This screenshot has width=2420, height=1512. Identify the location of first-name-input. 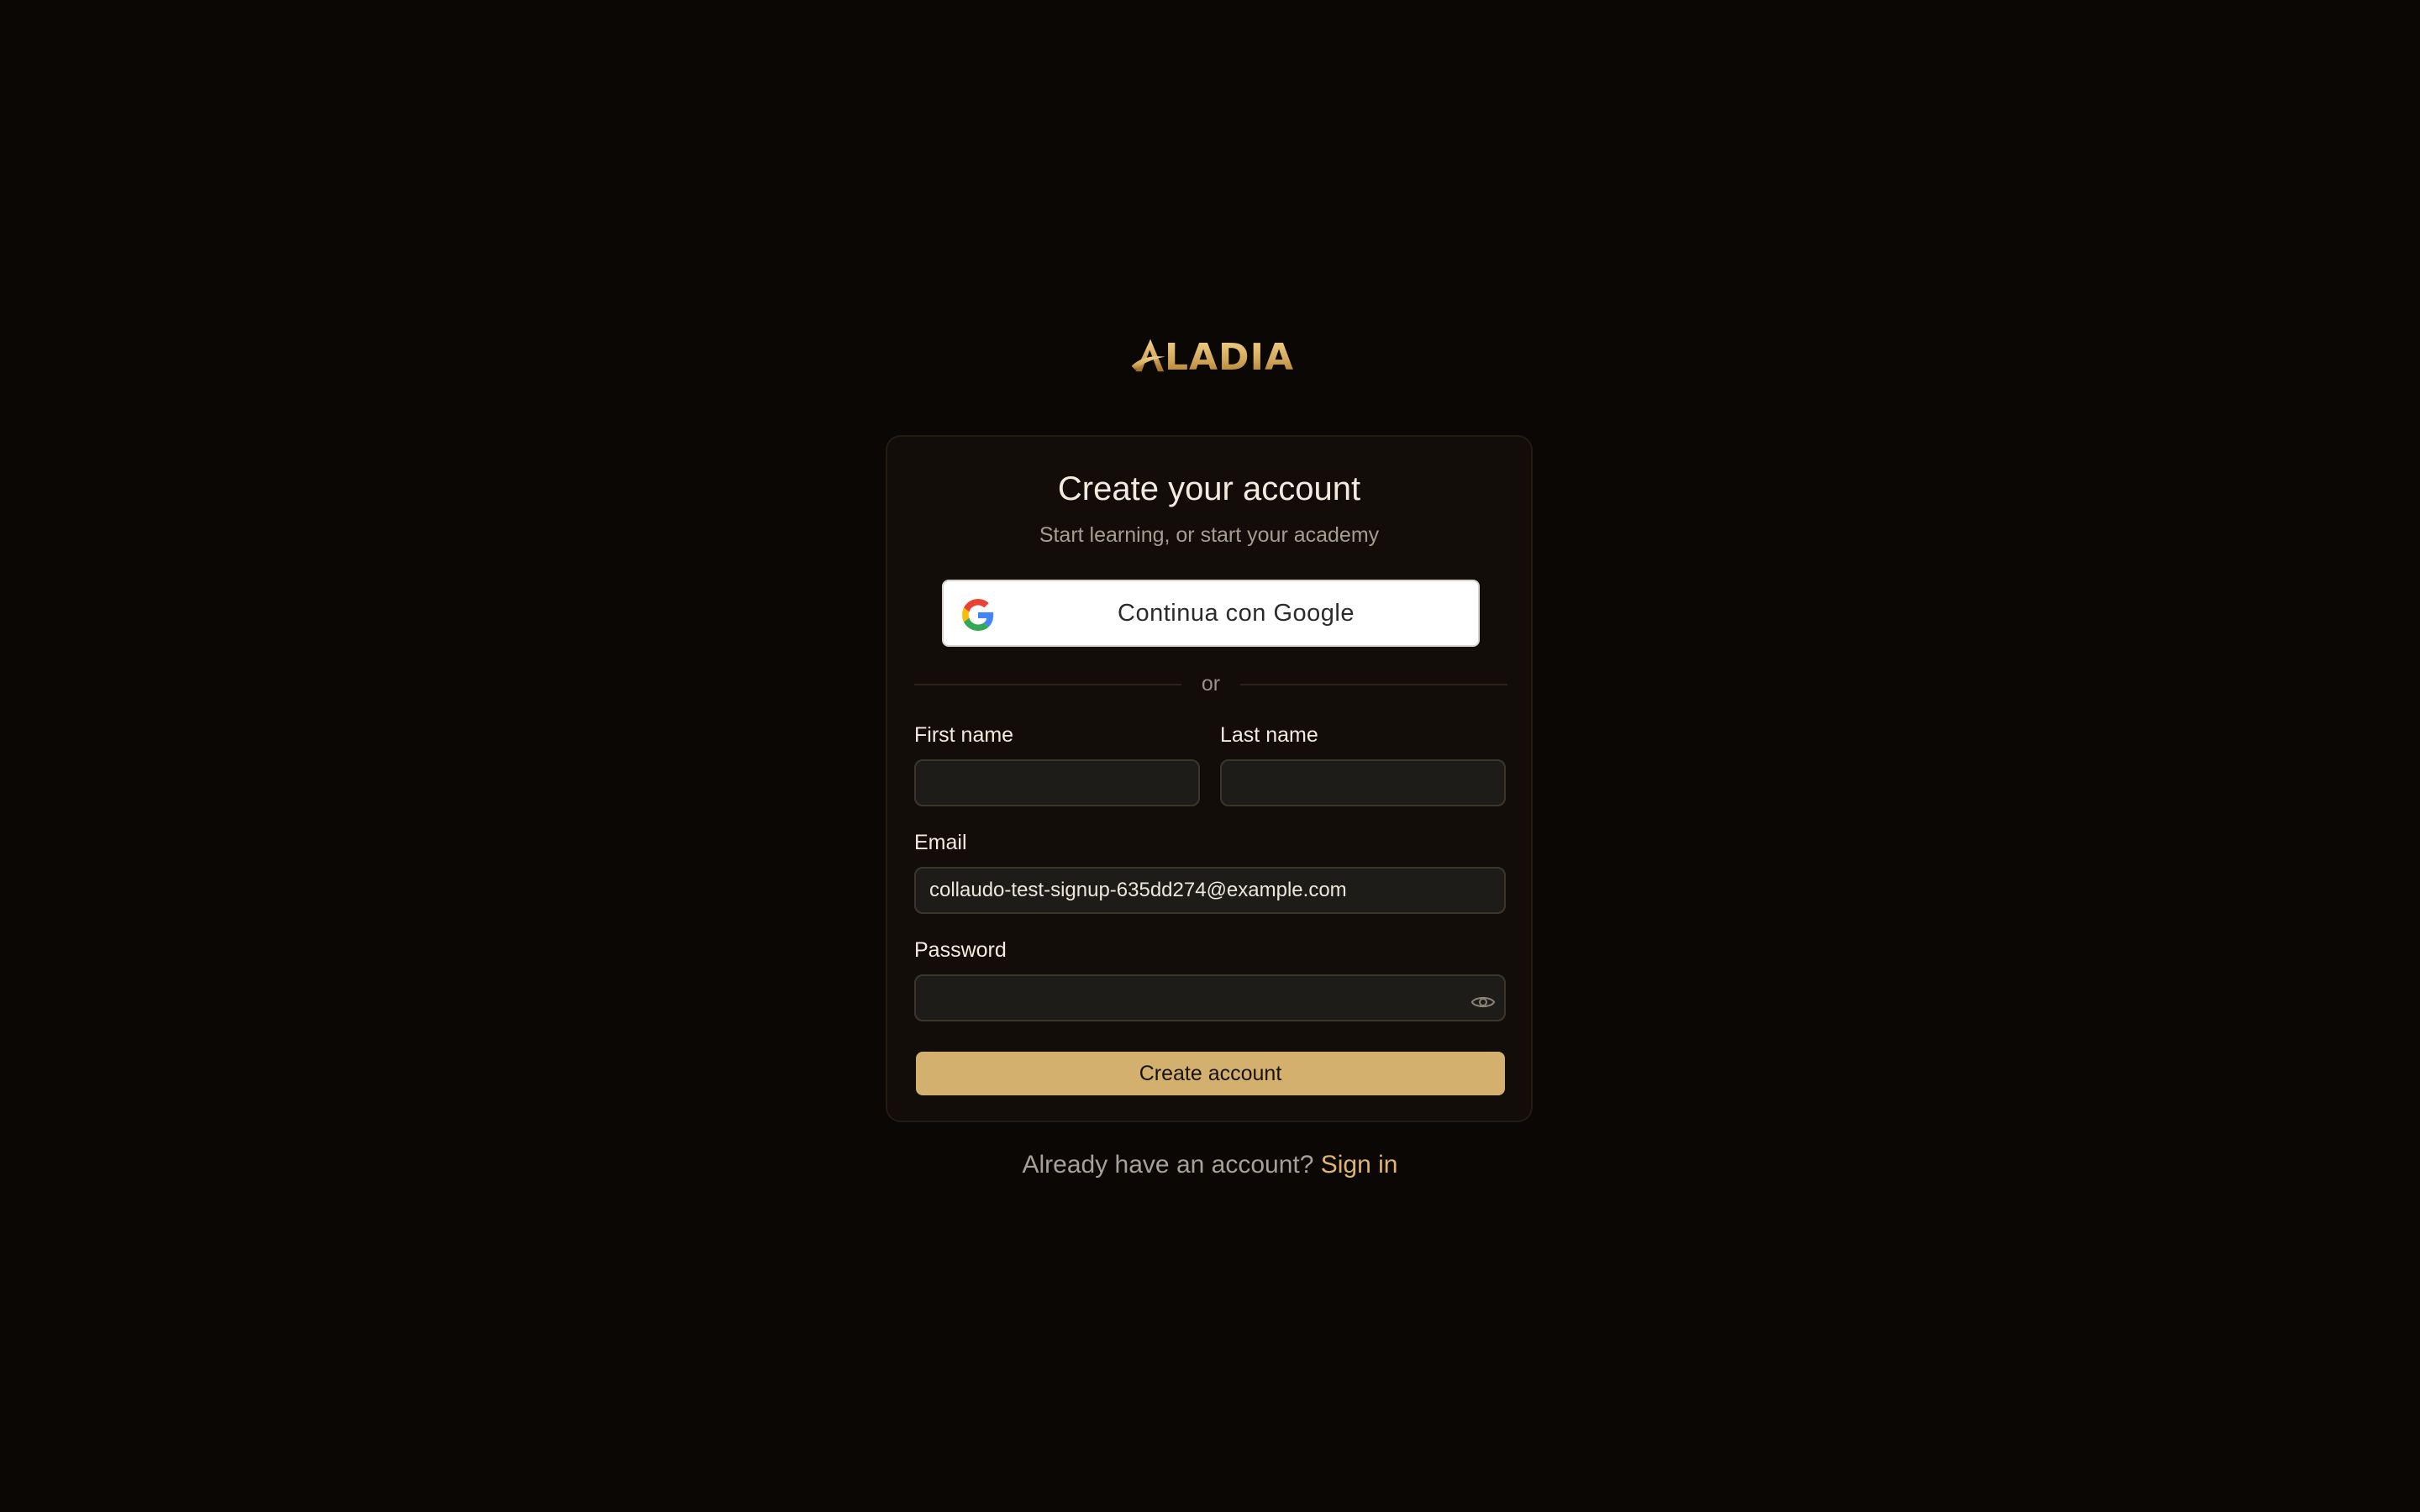
(1057, 782).